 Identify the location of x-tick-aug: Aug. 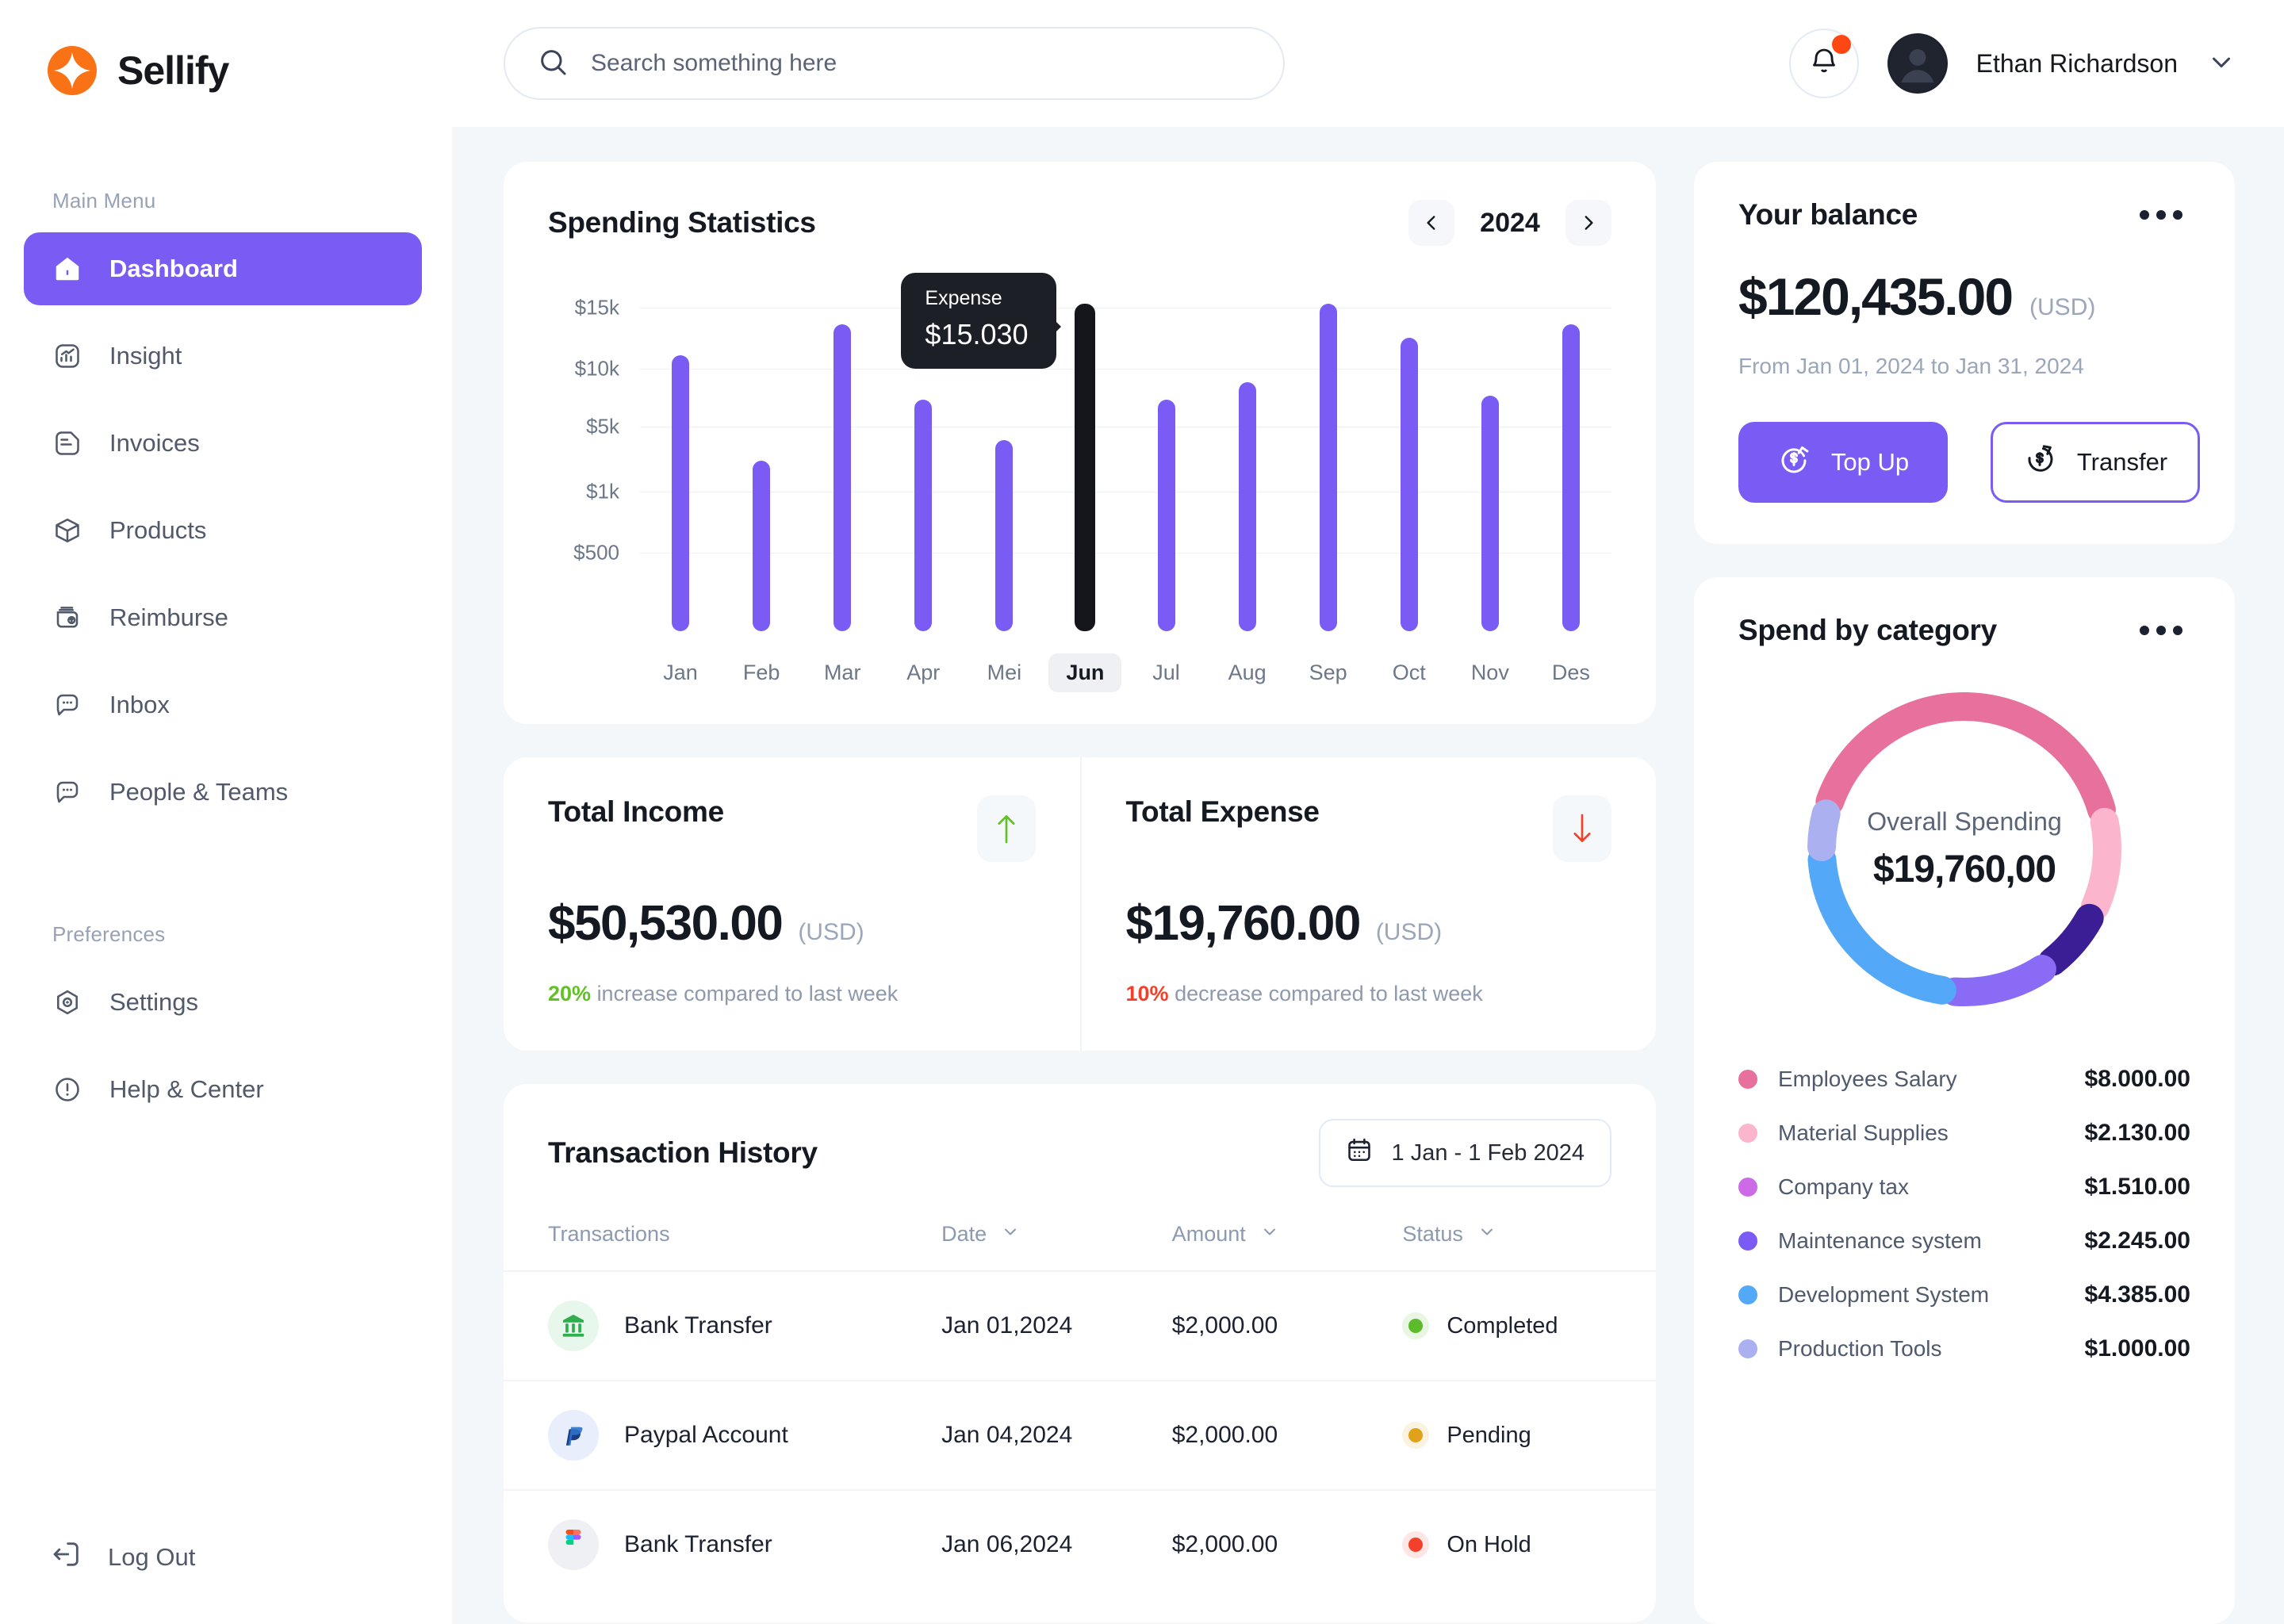
(1247, 672).